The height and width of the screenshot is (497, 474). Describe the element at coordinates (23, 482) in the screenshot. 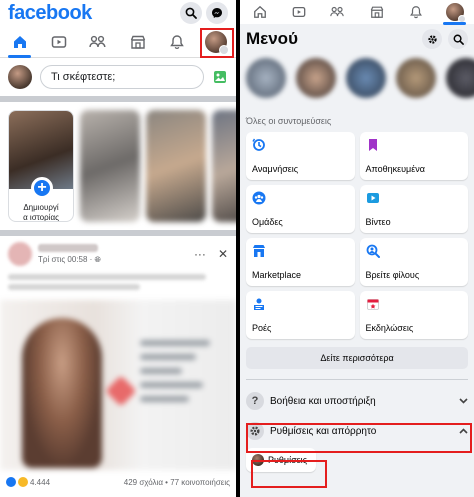

I see `haha-reaction-icon` at that location.